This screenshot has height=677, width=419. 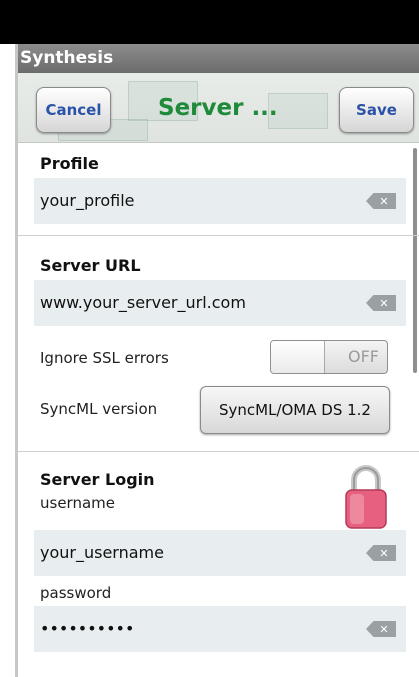 What do you see at coordinates (220, 629) in the screenshot?
I see `password-field: •••••••••• ✕` at bounding box center [220, 629].